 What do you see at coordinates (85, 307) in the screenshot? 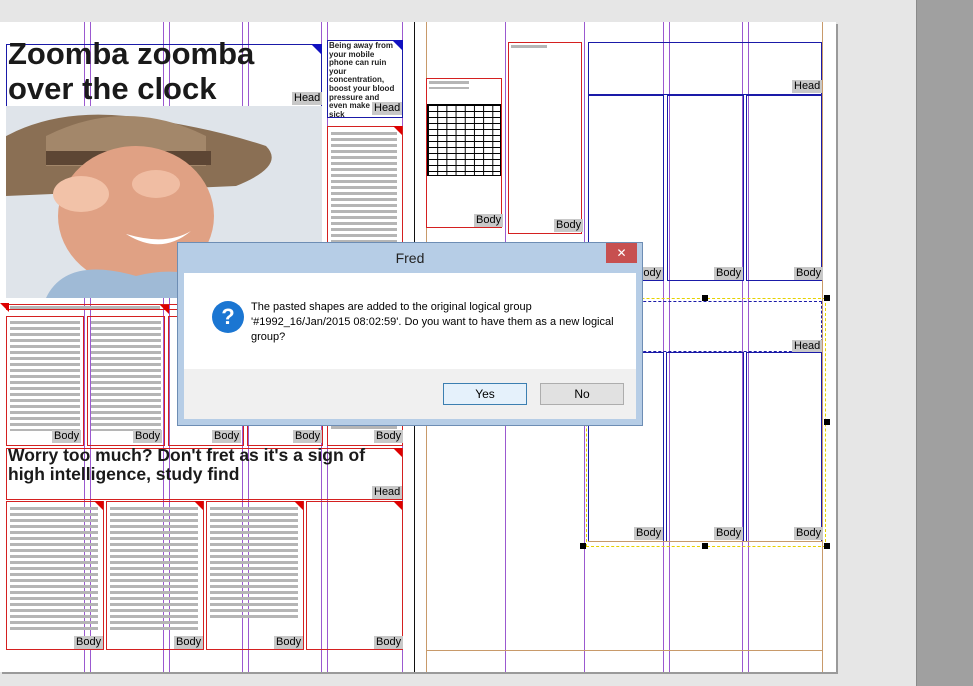
I see `caption-placeholder` at bounding box center [85, 307].